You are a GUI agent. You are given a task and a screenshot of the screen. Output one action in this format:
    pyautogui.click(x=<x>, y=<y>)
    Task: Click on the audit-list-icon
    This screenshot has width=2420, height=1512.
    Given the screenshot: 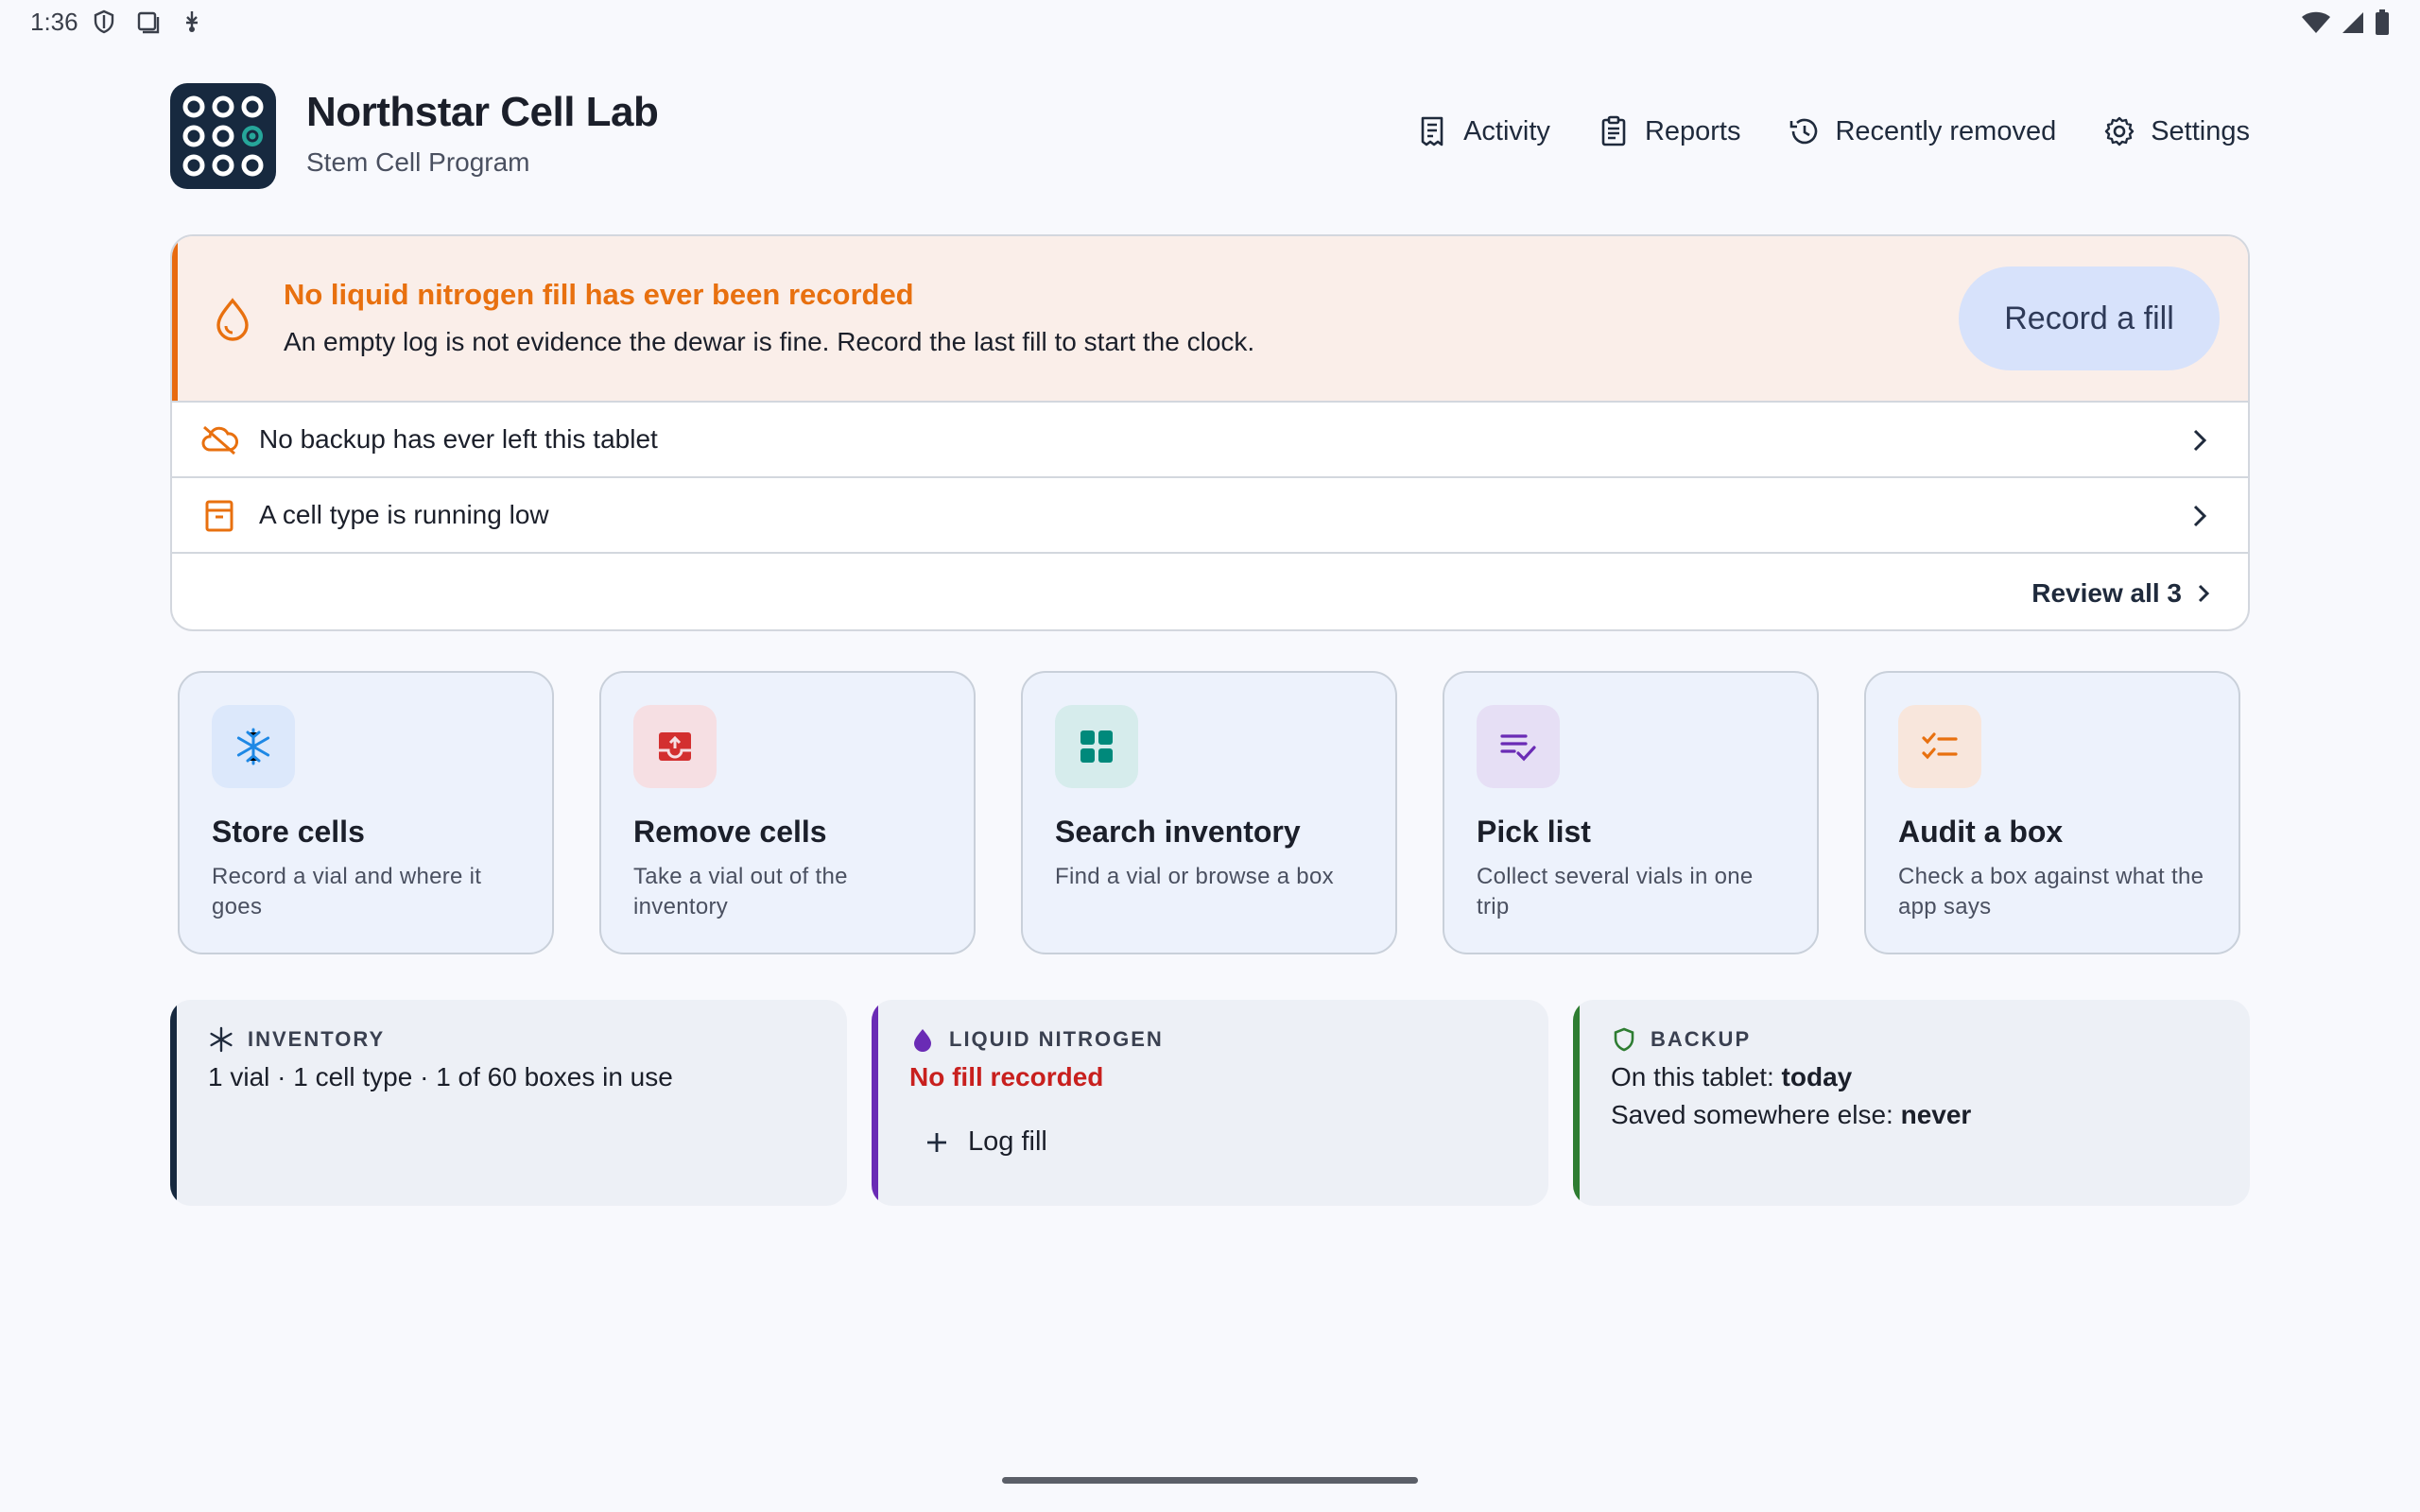 What is the action you would take?
    pyautogui.click(x=1940, y=746)
    